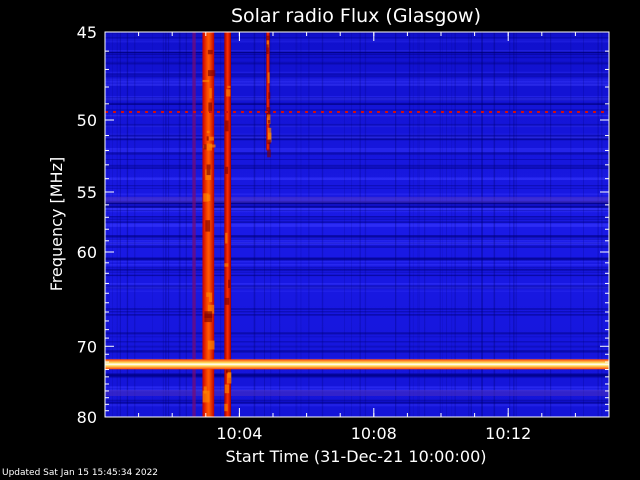 This screenshot has width=640, height=480. What do you see at coordinates (355, 456) in the screenshot?
I see `x-axis-label: Start Time (31-Dec-21 10:00:00)` at bounding box center [355, 456].